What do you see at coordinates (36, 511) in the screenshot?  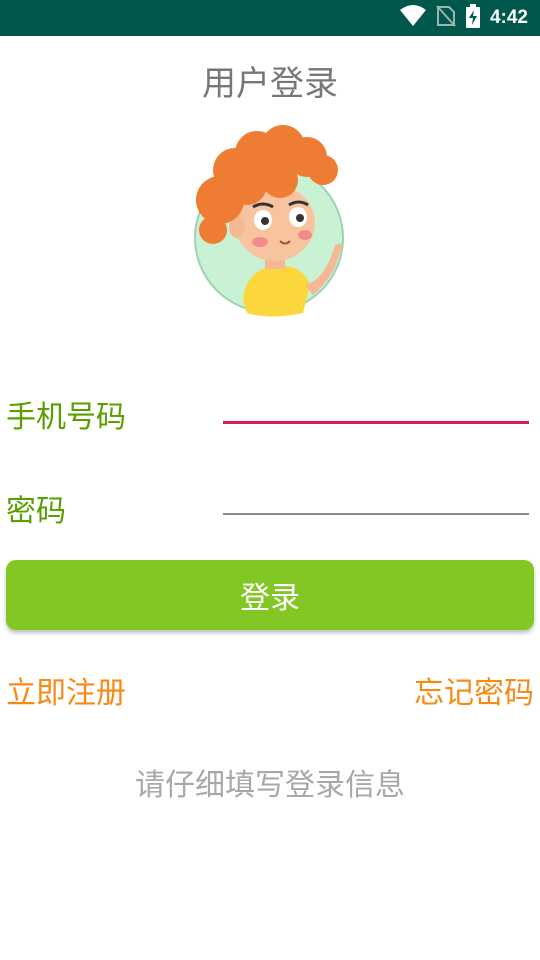 I see `password-label: 密码` at bounding box center [36, 511].